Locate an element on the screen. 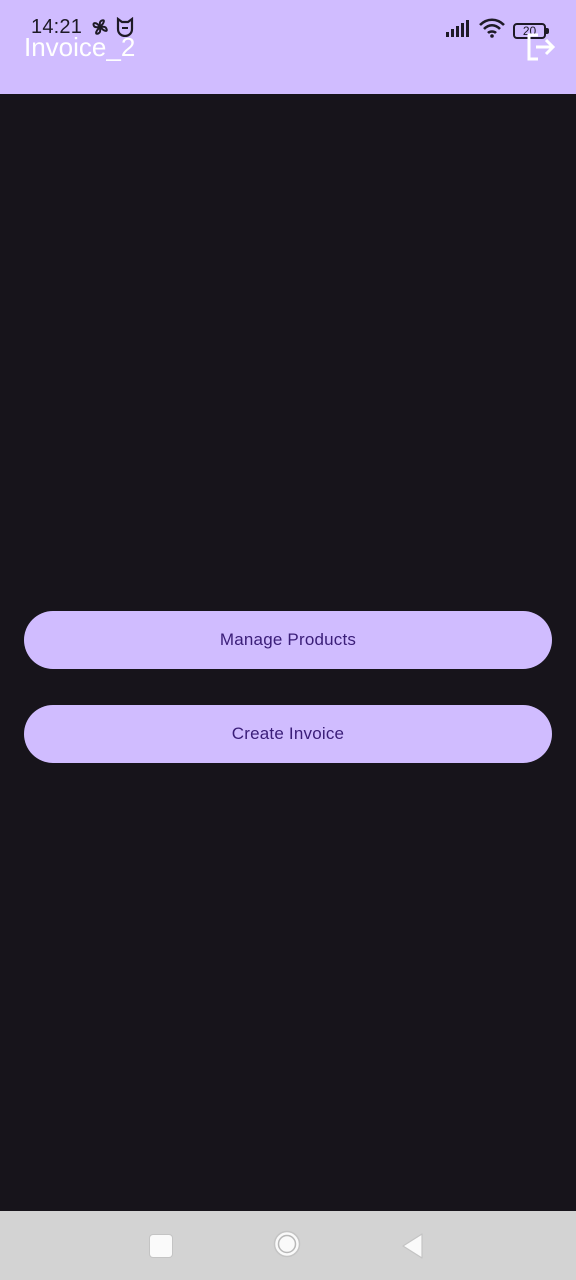 The width and height of the screenshot is (576, 1280). wifi-icon is located at coordinates (492, 30).